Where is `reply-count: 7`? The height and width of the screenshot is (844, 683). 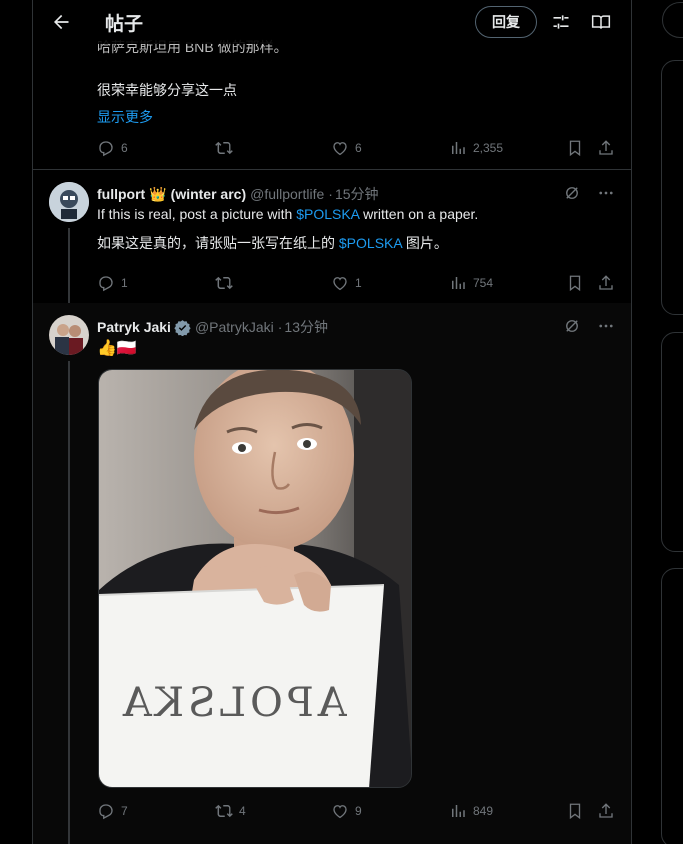 reply-count: 7 is located at coordinates (124, 811).